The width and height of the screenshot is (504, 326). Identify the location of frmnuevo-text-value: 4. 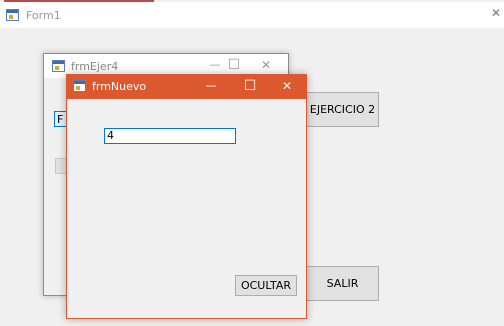
(110, 135).